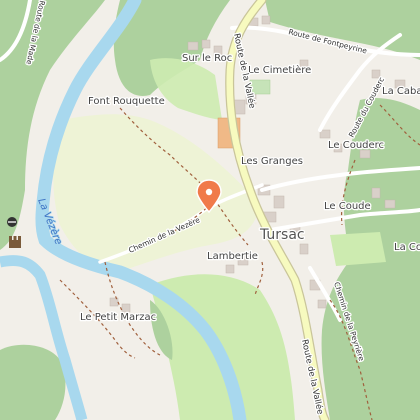 The image size is (420, 420). I want to click on place-label-sur-le-roc: Sur le Roc, so click(207, 58).